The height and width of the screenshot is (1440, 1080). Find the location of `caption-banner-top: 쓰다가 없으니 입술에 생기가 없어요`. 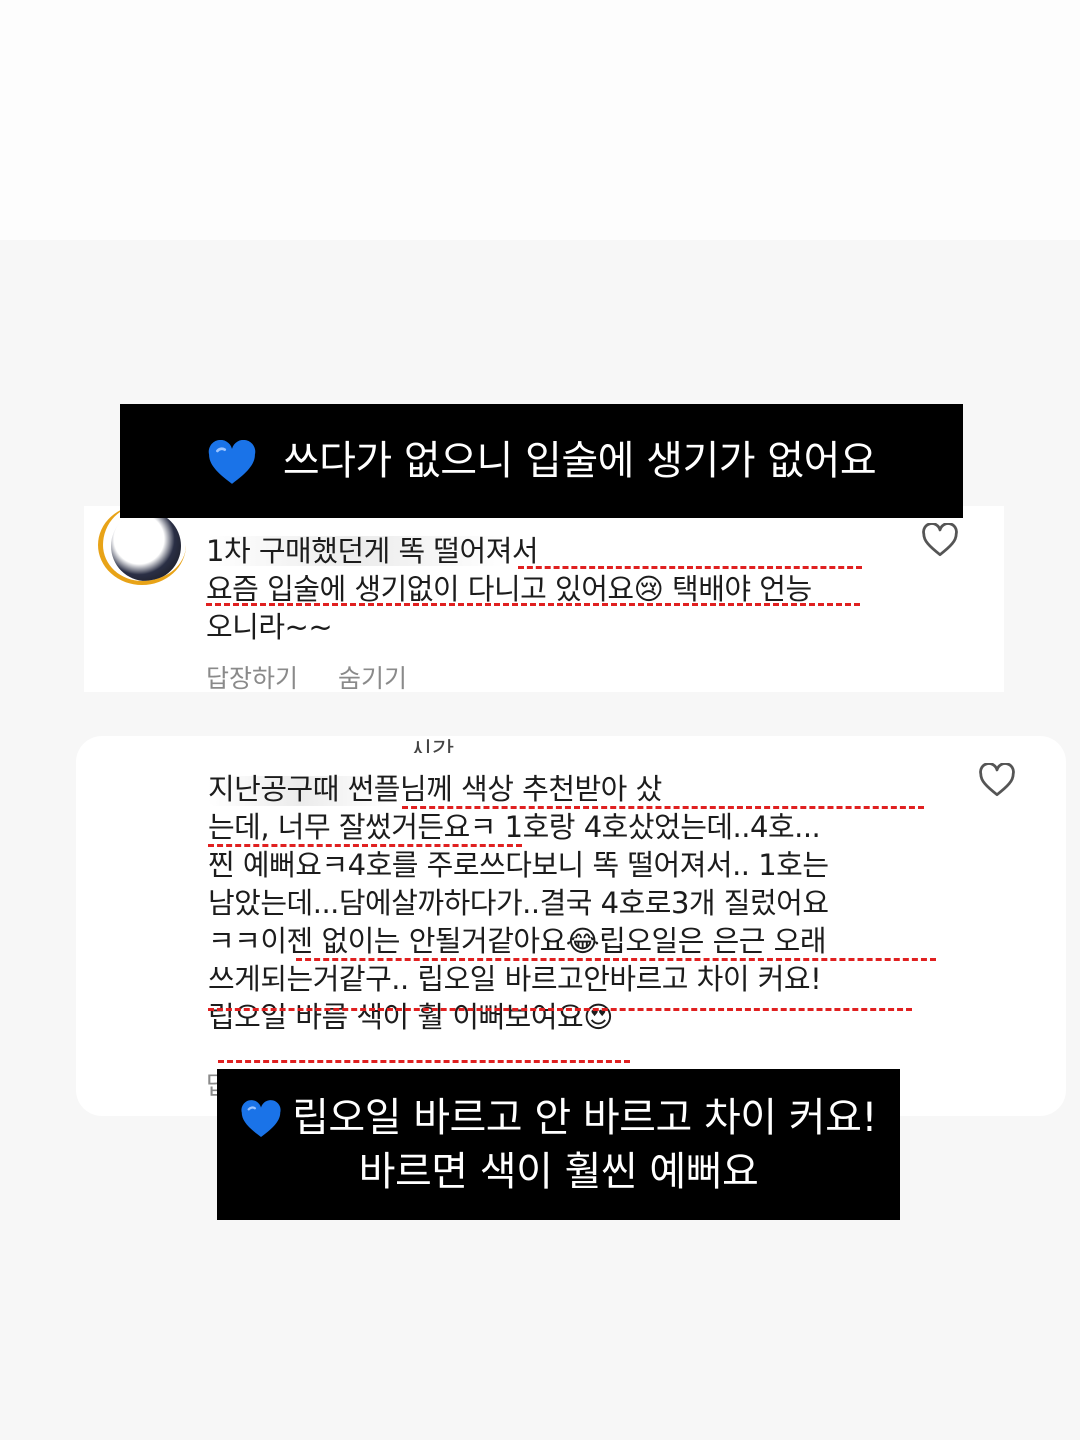

caption-banner-top: 쓰다가 없으니 입술에 생기가 없어요 is located at coordinates (541, 461).